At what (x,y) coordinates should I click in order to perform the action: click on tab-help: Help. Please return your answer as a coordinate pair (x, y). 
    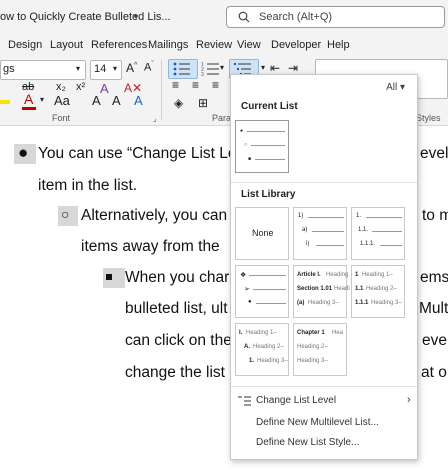
    Looking at the image, I should click on (338, 45).